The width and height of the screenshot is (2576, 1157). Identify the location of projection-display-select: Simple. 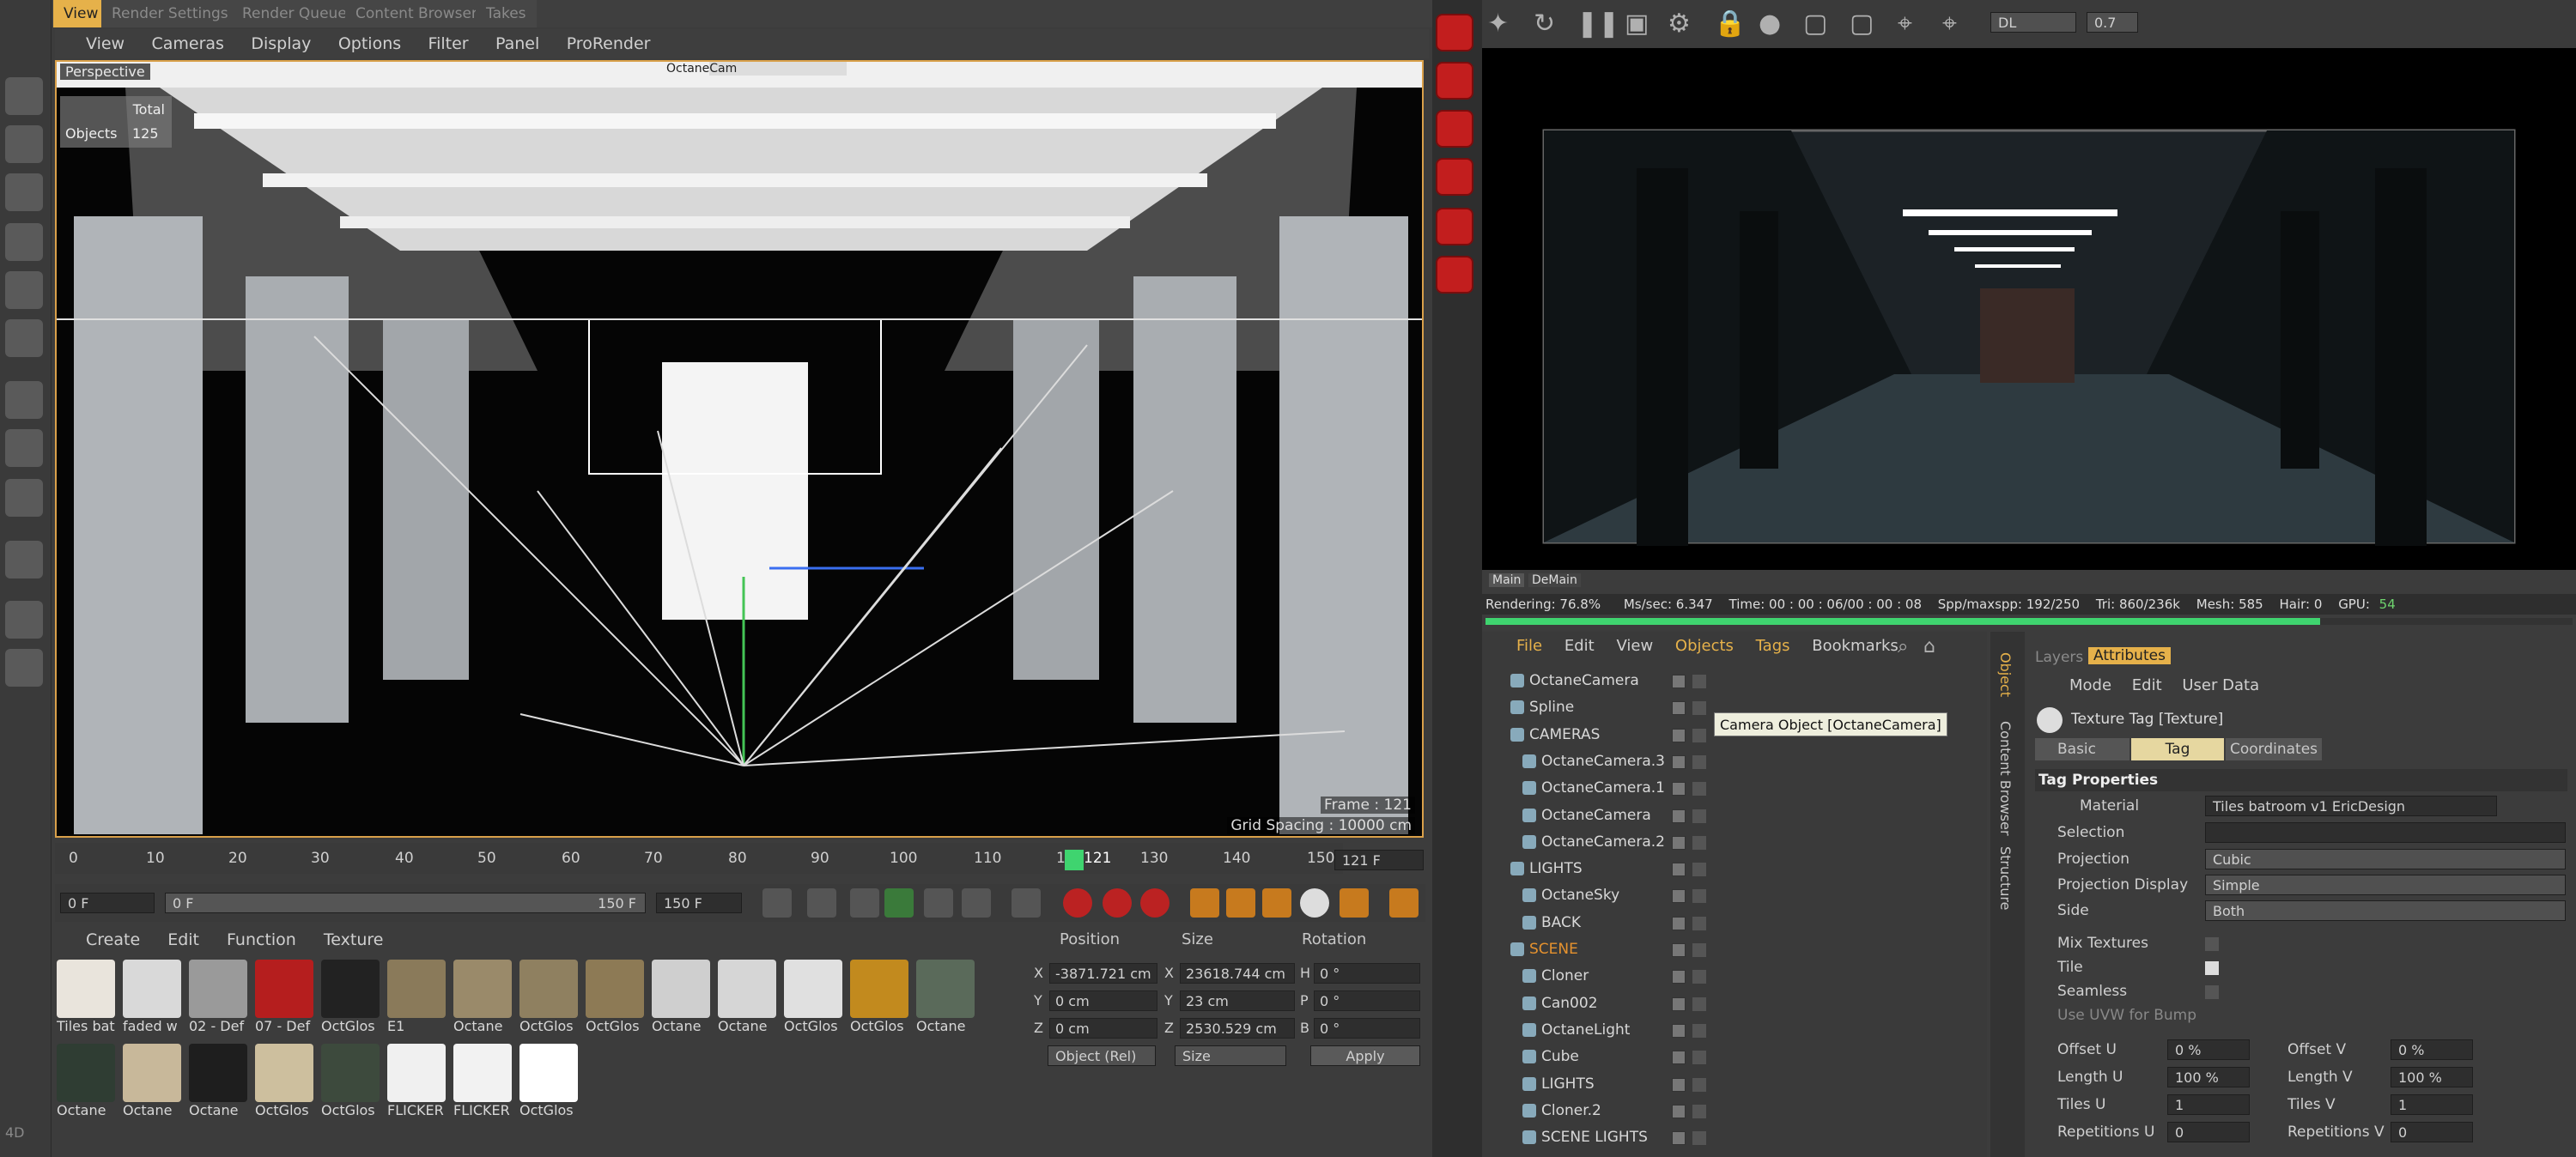
(2385, 885).